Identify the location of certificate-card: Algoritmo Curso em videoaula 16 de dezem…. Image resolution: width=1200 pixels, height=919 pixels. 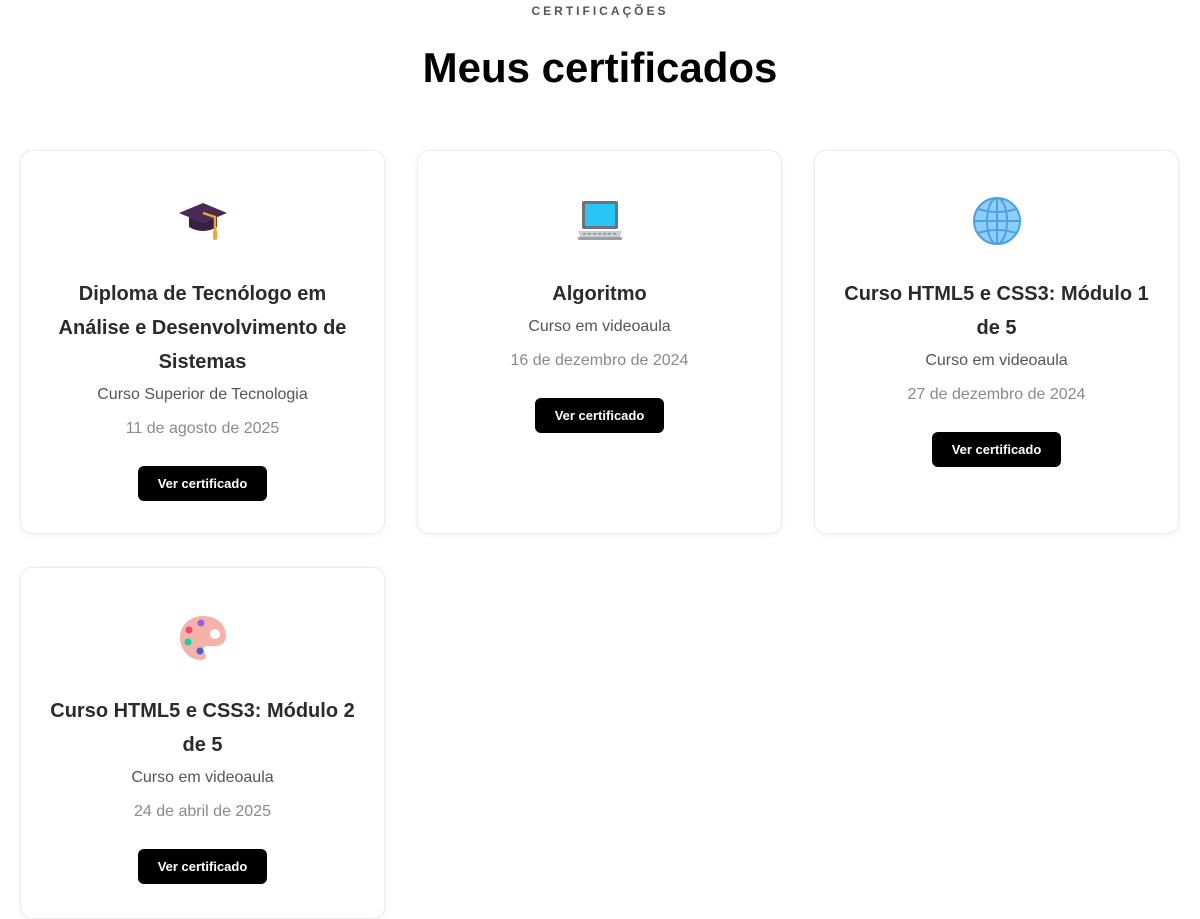
(599, 342).